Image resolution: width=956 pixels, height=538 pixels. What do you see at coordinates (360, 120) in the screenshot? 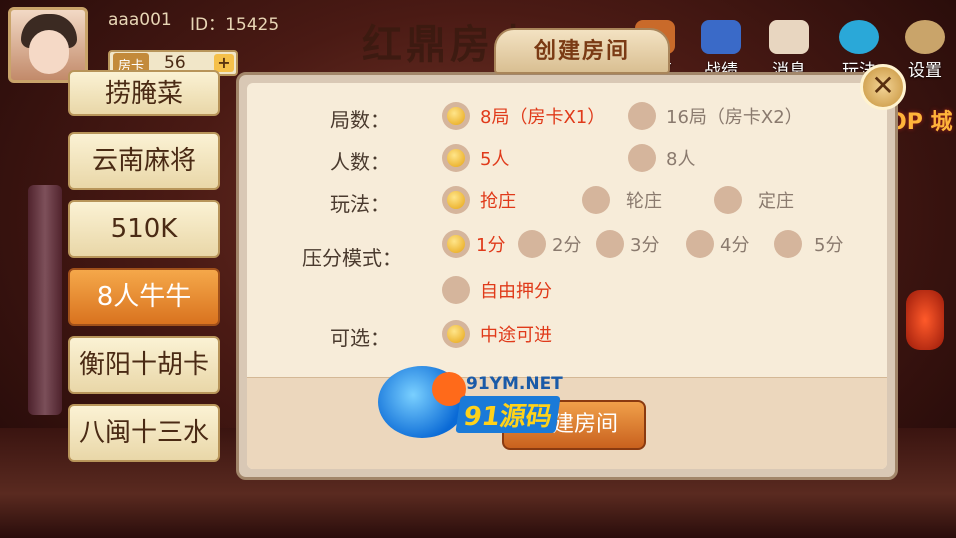
I see `rounds-label: 局数：` at bounding box center [360, 120].